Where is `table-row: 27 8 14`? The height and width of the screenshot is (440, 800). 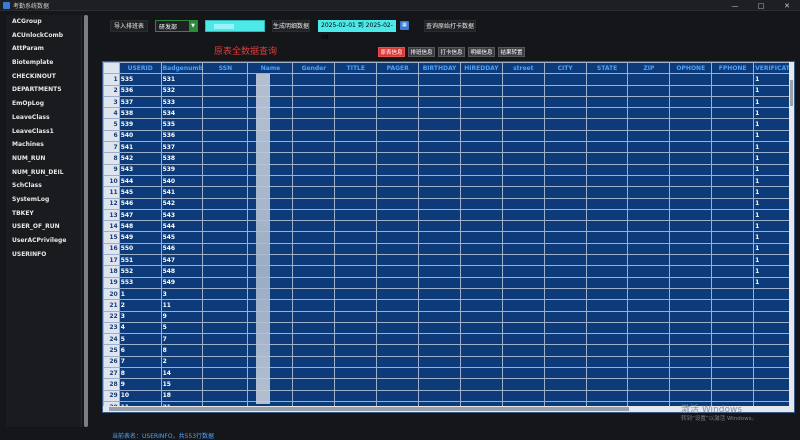 table-row: 27 8 14 is located at coordinates (448, 373).